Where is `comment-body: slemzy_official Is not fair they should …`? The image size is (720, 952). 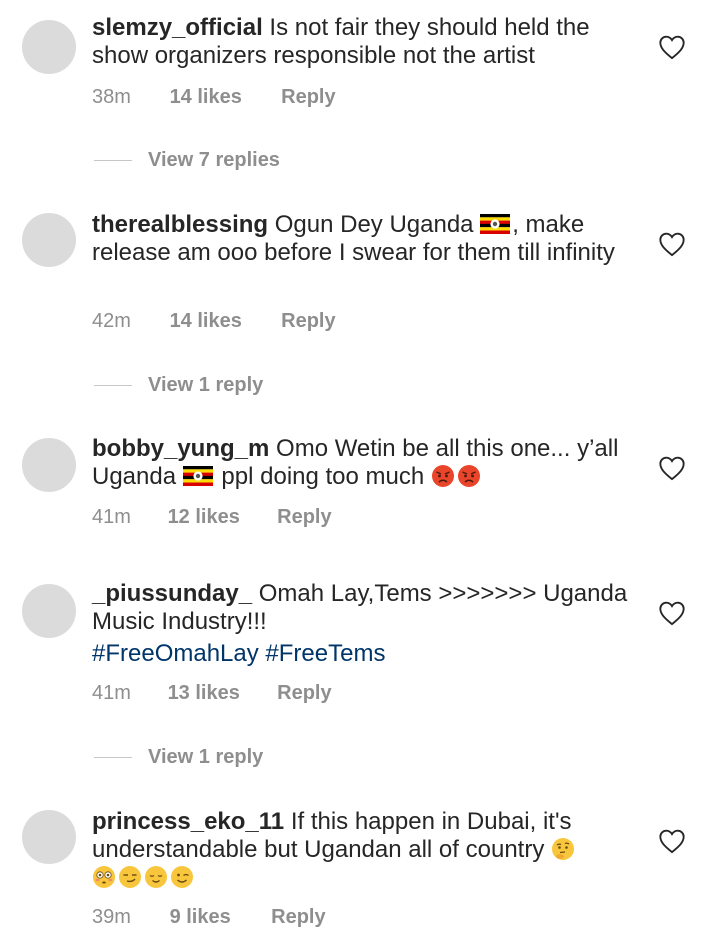 comment-body: slemzy_official Is not fair they should … is located at coordinates (364, 42).